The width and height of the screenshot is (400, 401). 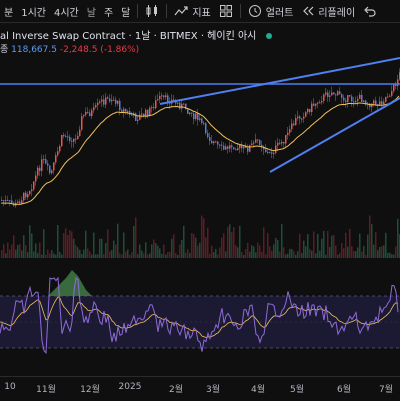 I want to click on indicators-button: 지표, so click(x=192, y=11).